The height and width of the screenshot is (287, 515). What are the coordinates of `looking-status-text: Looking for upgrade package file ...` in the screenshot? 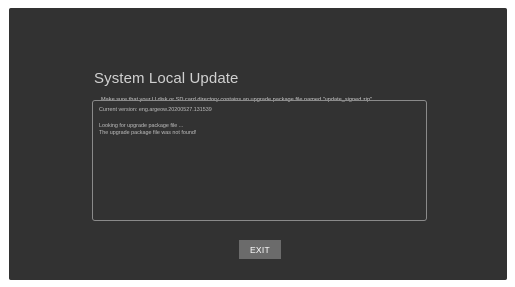 It's located at (141, 126).